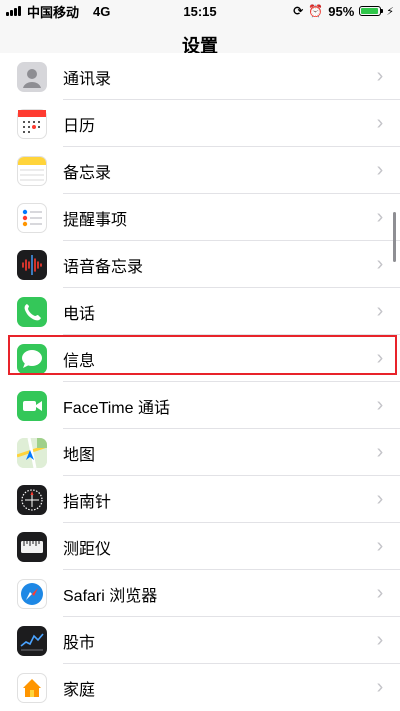 The image size is (400, 711). What do you see at coordinates (103, 267) in the screenshot?
I see `settings-item-label: 语音备忘录` at bounding box center [103, 267].